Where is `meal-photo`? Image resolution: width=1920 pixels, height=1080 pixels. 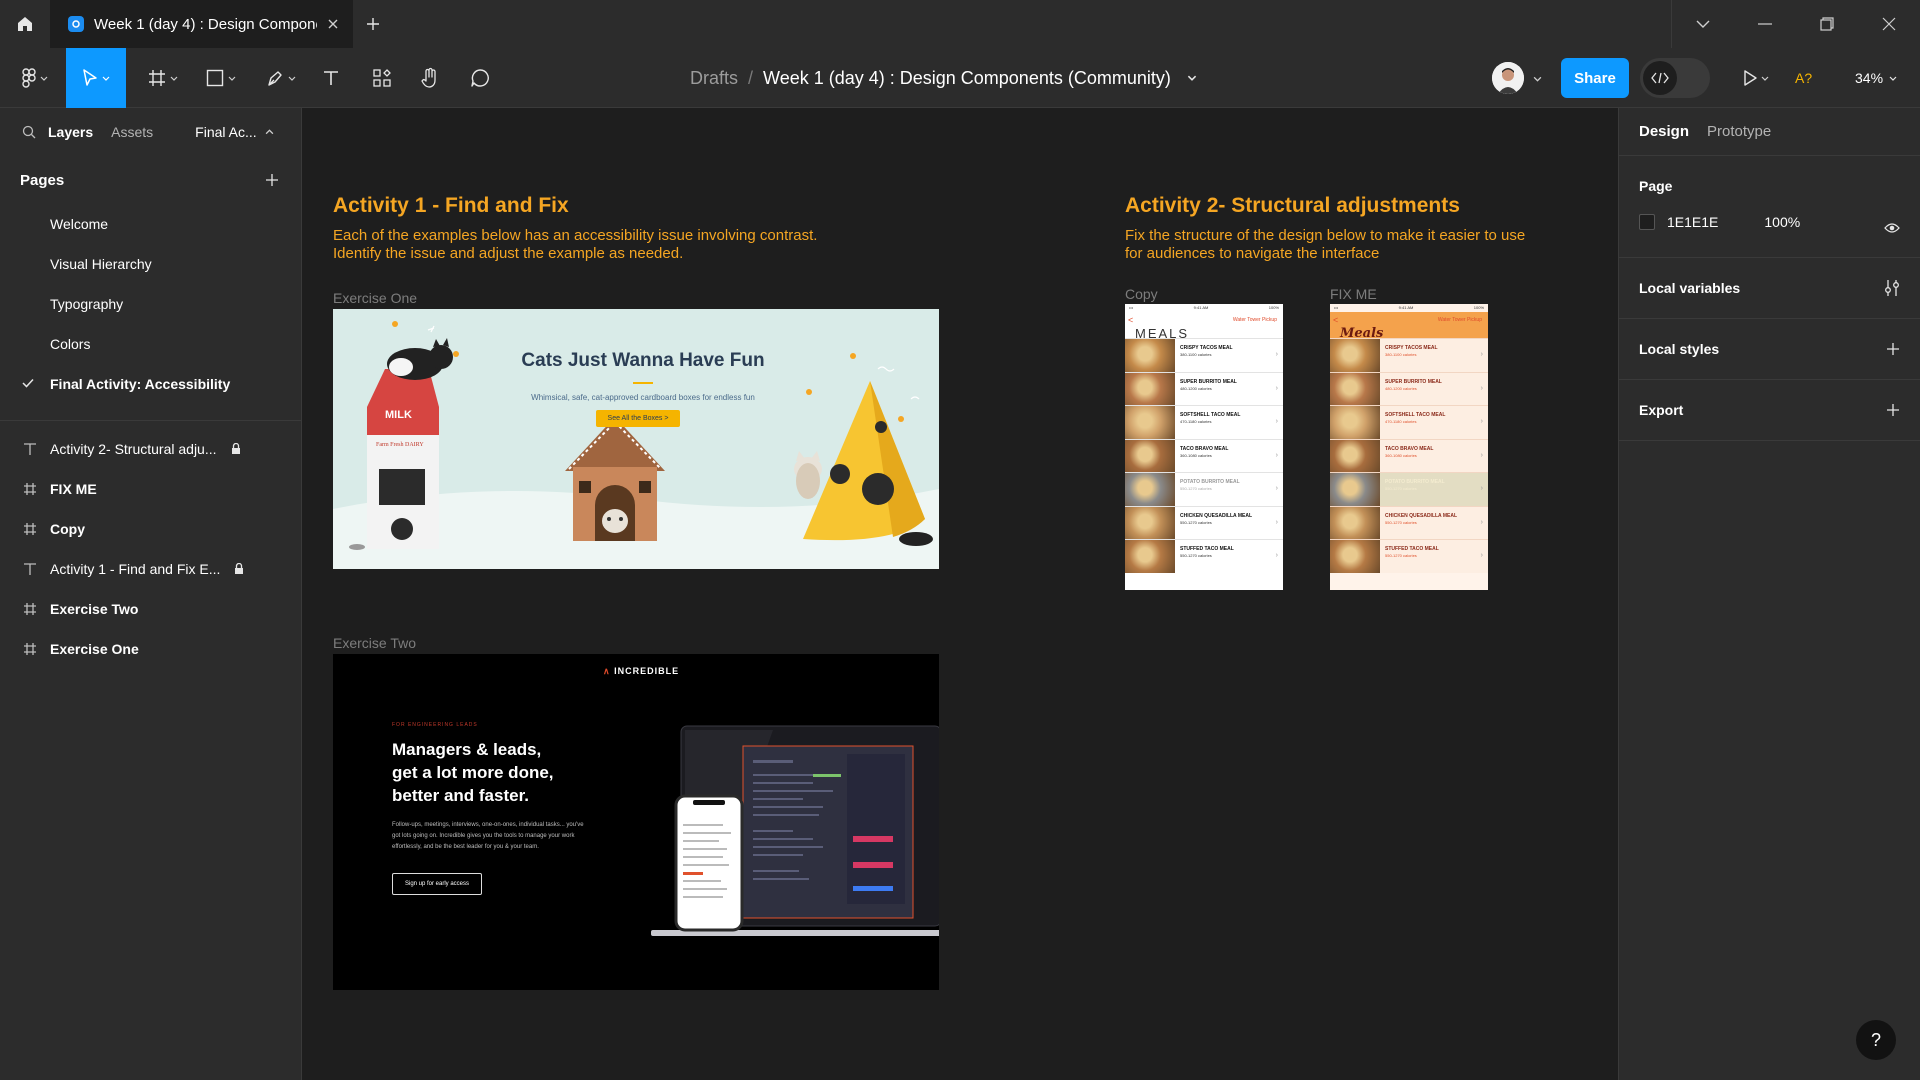 meal-photo is located at coordinates (1150, 556).